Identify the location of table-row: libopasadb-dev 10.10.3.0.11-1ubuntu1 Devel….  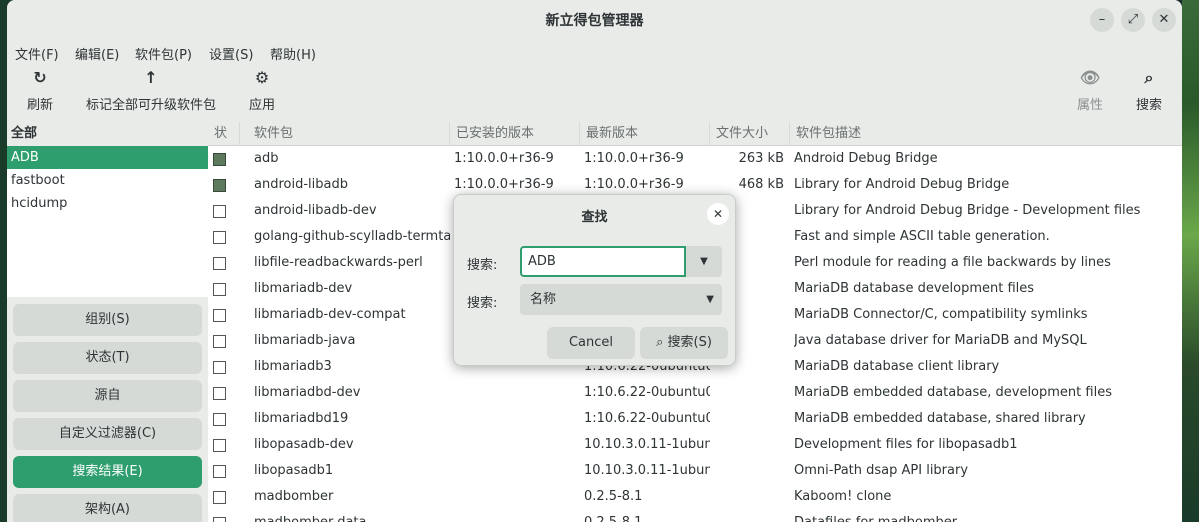
(695, 445).